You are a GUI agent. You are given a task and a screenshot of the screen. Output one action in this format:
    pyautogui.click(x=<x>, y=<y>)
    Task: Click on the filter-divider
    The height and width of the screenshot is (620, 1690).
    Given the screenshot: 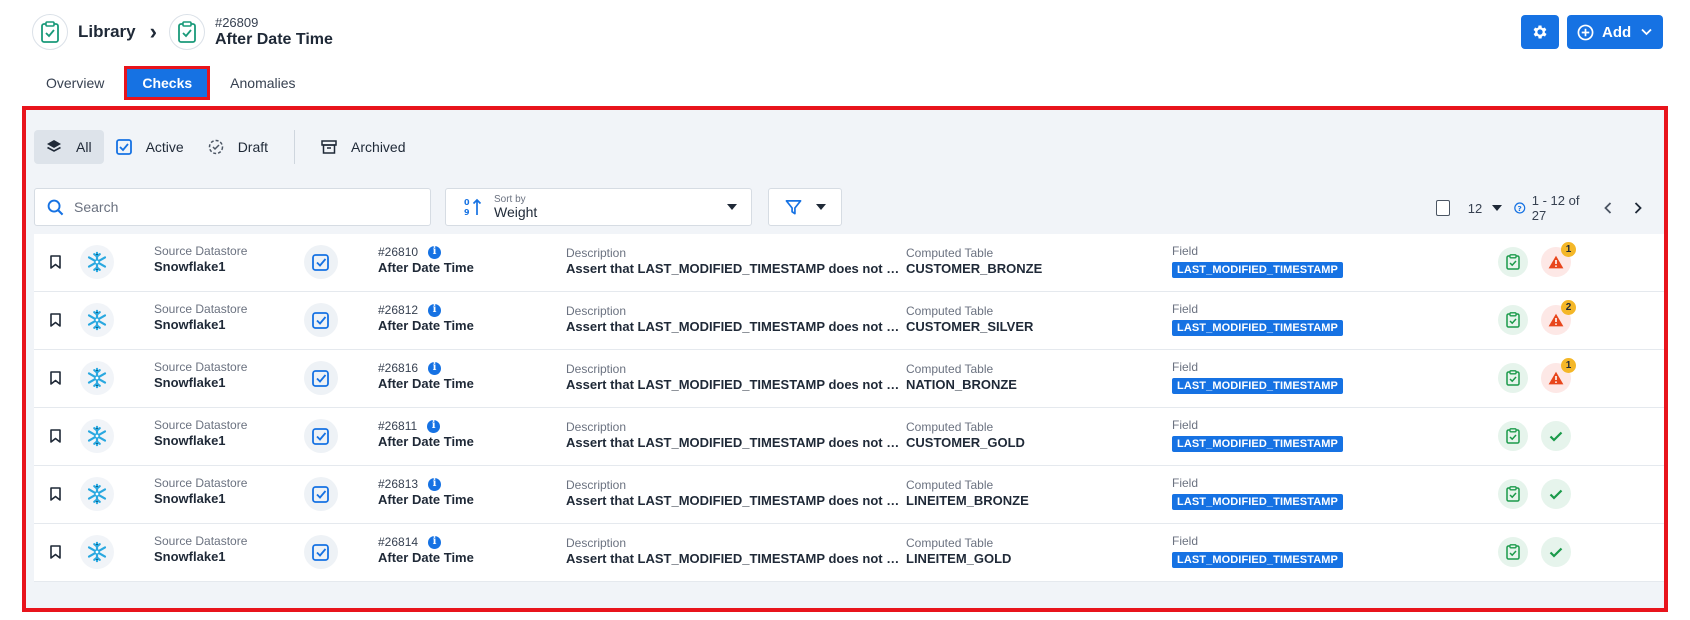 What is the action you would take?
    pyautogui.click(x=295, y=147)
    